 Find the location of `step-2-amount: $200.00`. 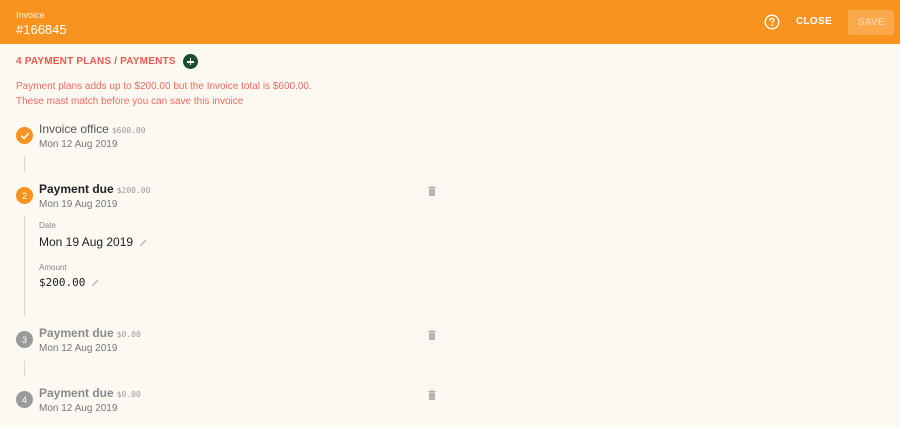

step-2-amount: $200.00 is located at coordinates (133, 190).